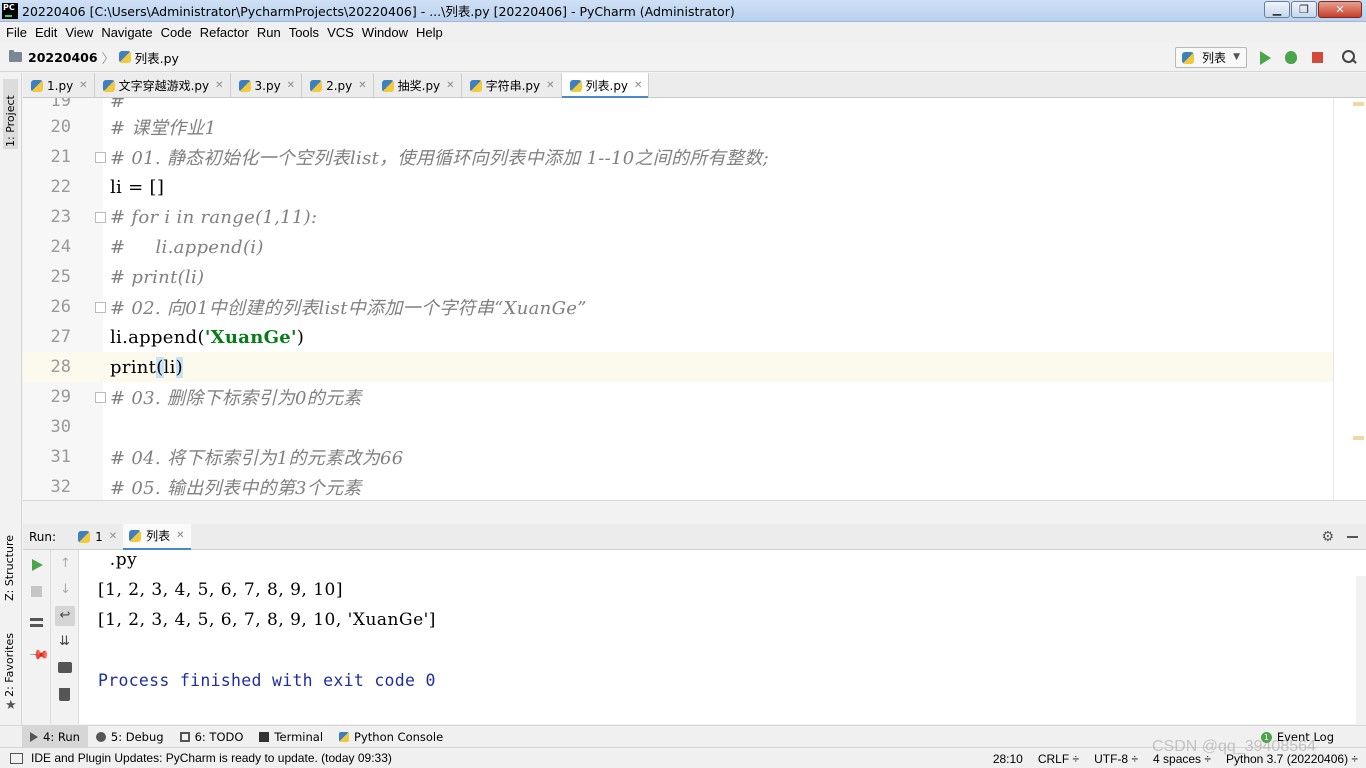  What do you see at coordinates (157, 57) in the screenshot?
I see `breadcrumb-file: 列表.py` at bounding box center [157, 57].